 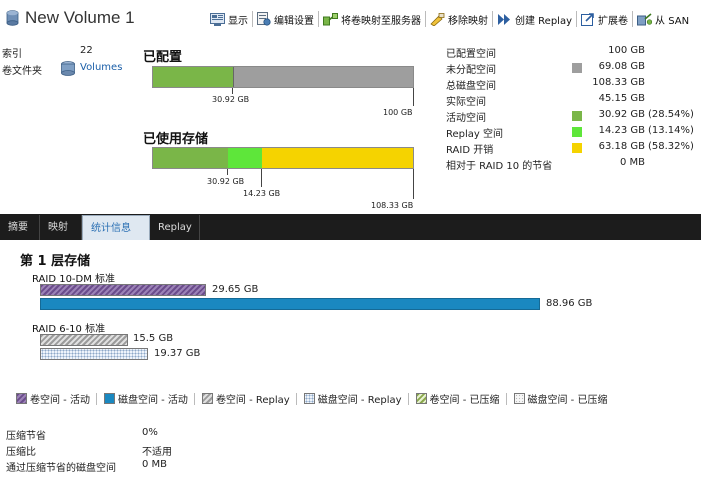 What do you see at coordinates (290, 304) in the screenshot?
I see `raid10-disk-active-bar` at bounding box center [290, 304].